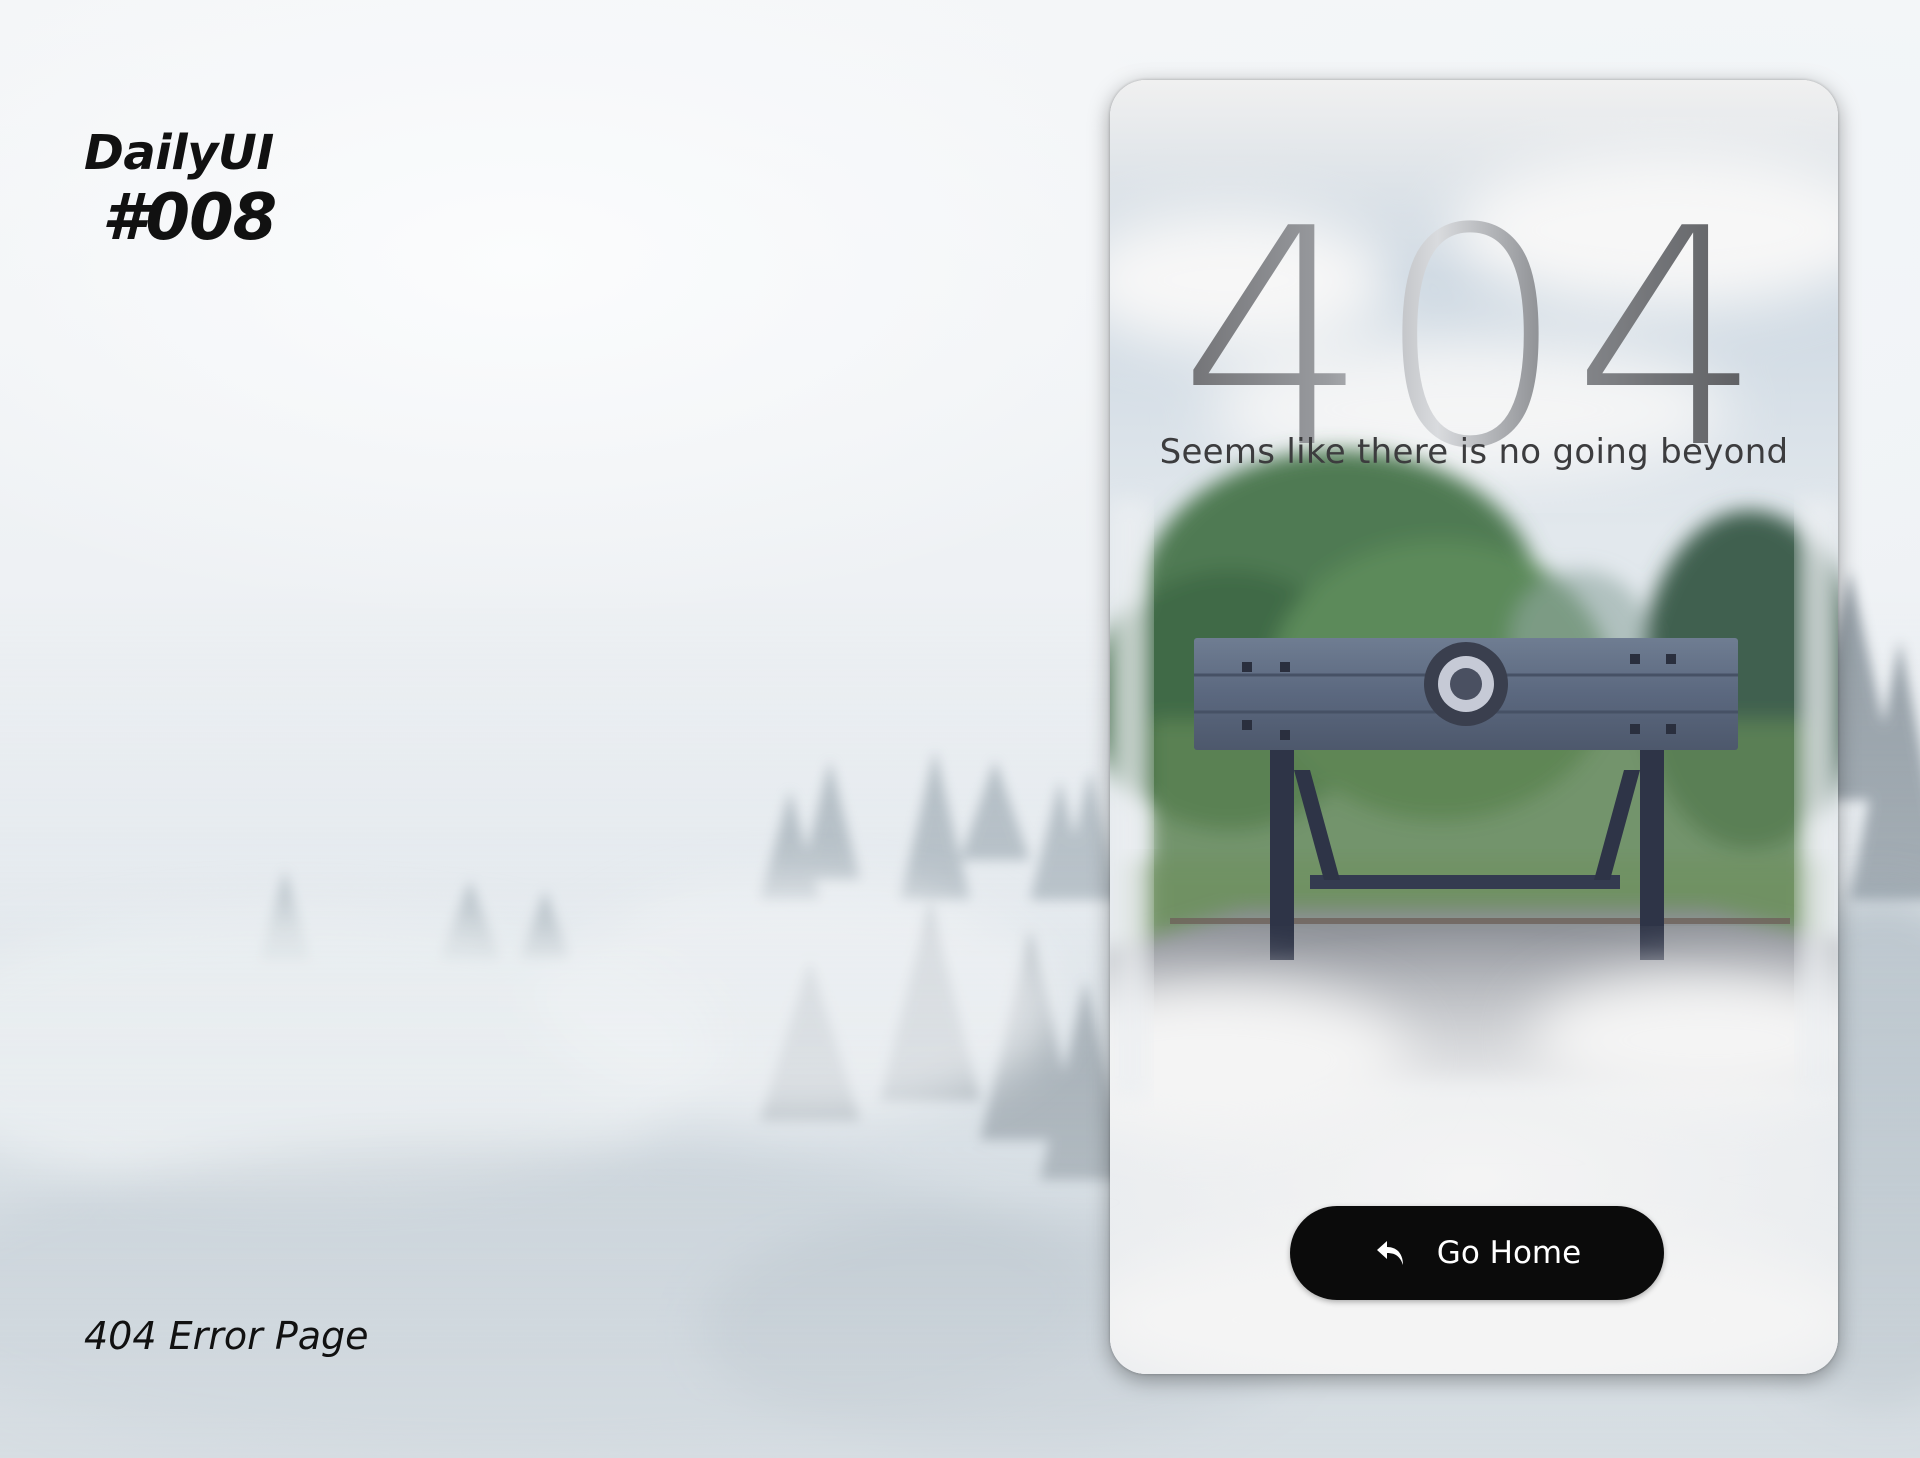  Describe the element at coordinates (226, 1336) in the screenshot. I see `page-caption: 404 Error Page` at that location.